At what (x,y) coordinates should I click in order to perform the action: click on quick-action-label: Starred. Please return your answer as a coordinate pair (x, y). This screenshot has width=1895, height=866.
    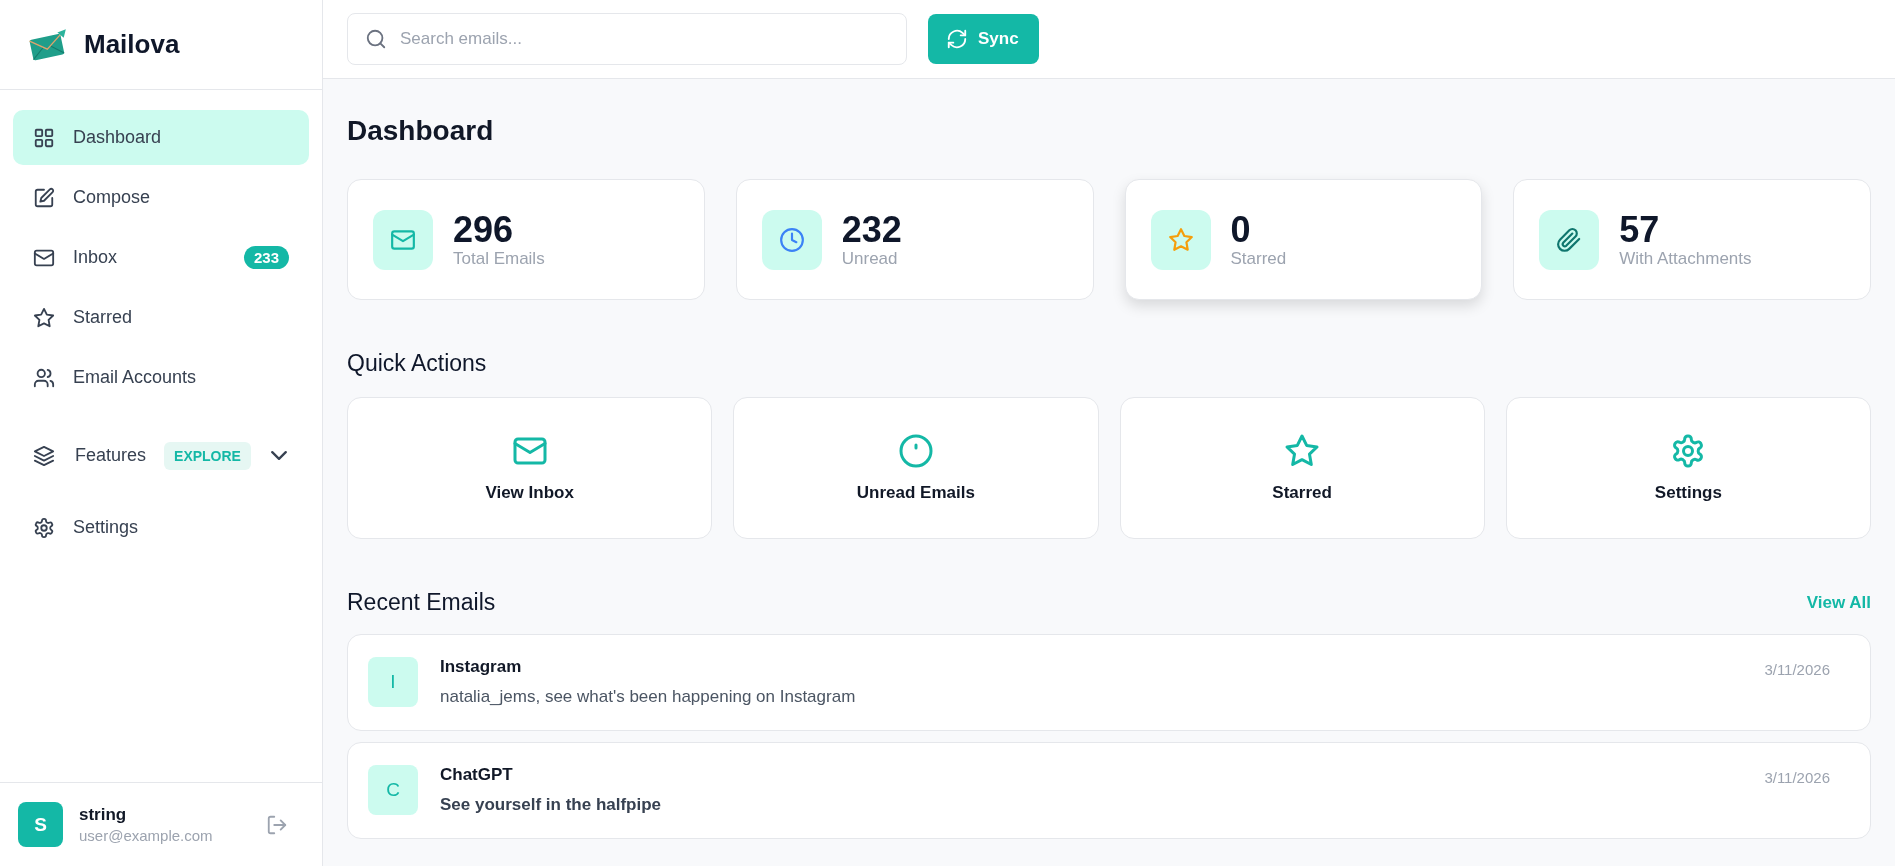
    Looking at the image, I should click on (1302, 493).